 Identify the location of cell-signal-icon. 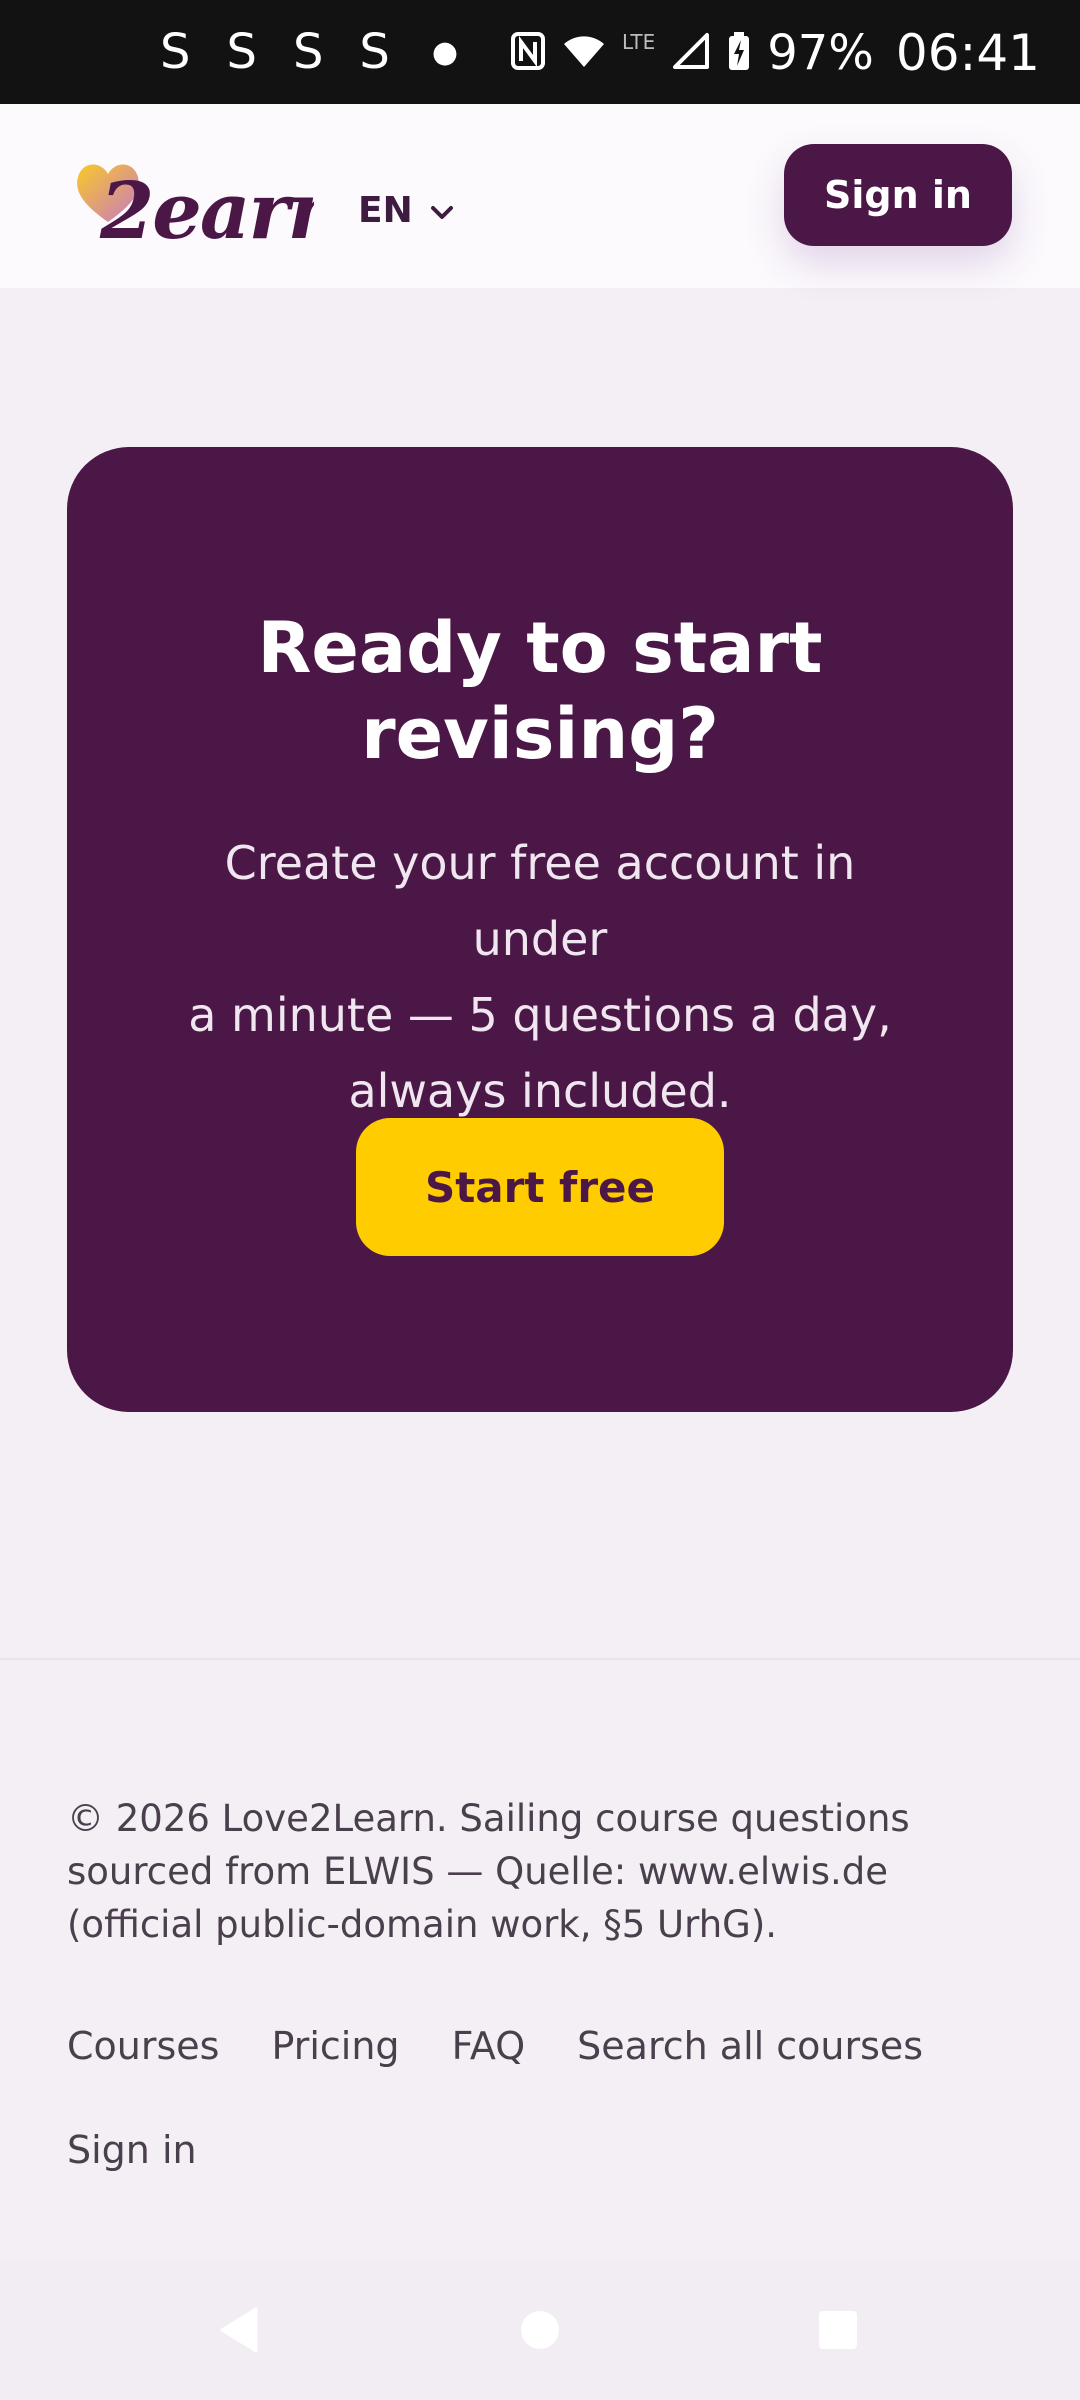
(691, 53).